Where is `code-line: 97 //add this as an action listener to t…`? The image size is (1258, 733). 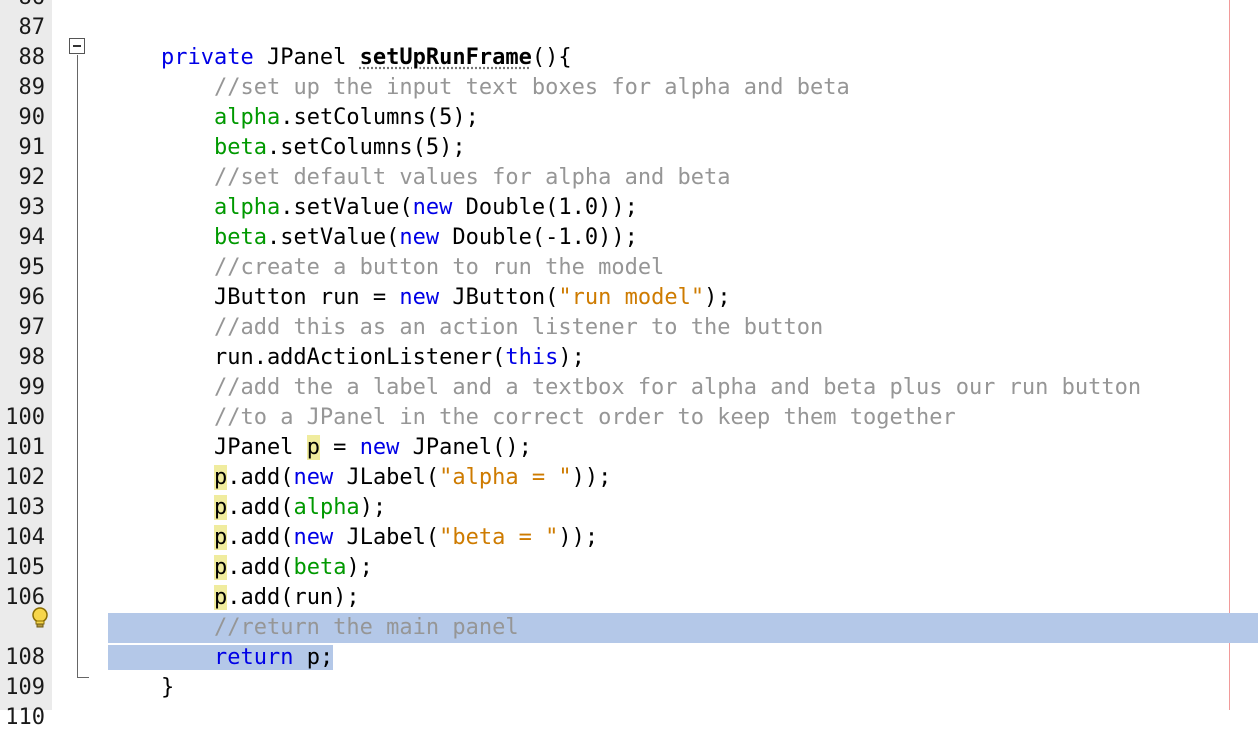
code-line: 97 //add this as an action listener to t… is located at coordinates (629, 328).